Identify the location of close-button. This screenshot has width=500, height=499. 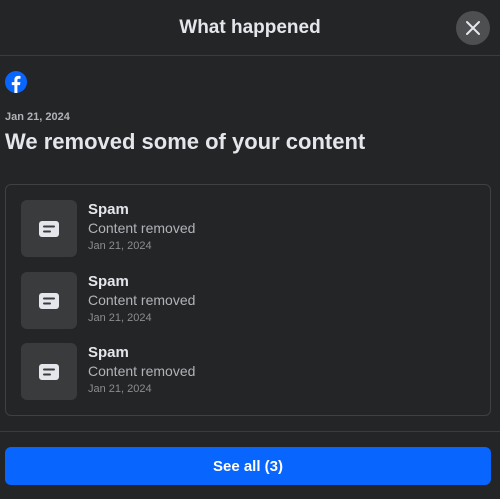
(473, 28).